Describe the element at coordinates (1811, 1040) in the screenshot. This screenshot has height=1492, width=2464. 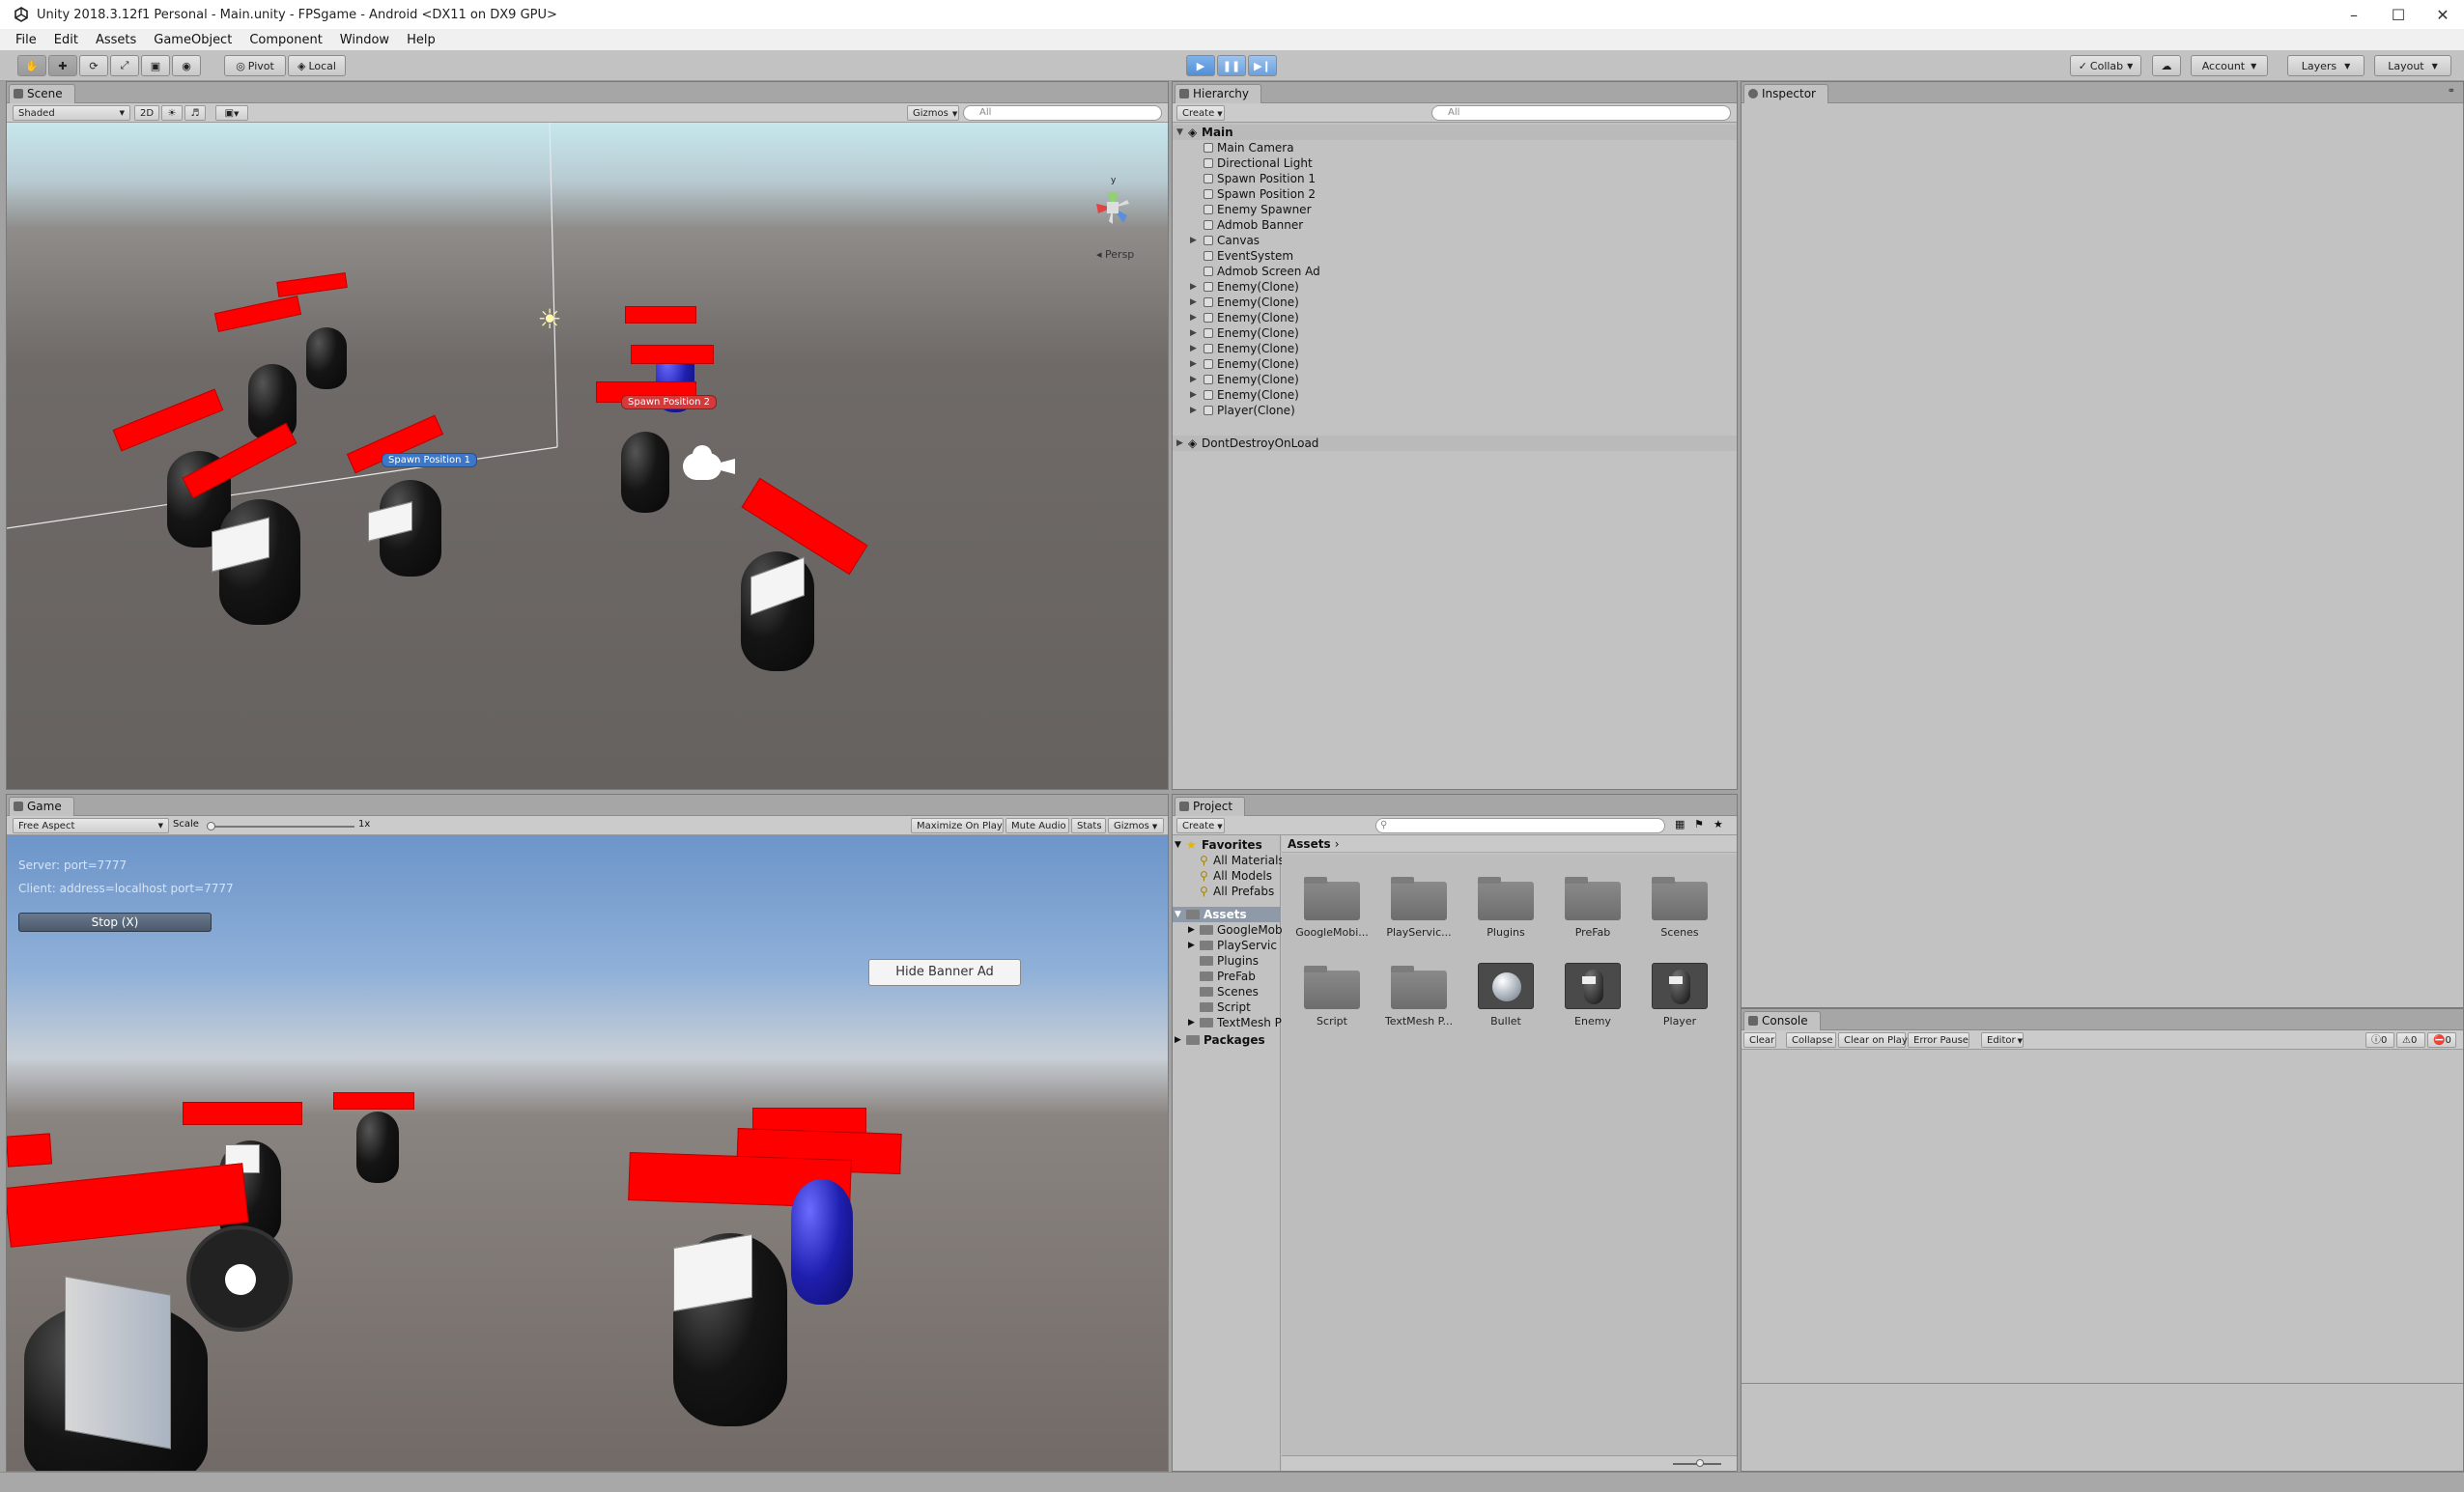
I see `console-collapse-toggle: Collapse` at that location.